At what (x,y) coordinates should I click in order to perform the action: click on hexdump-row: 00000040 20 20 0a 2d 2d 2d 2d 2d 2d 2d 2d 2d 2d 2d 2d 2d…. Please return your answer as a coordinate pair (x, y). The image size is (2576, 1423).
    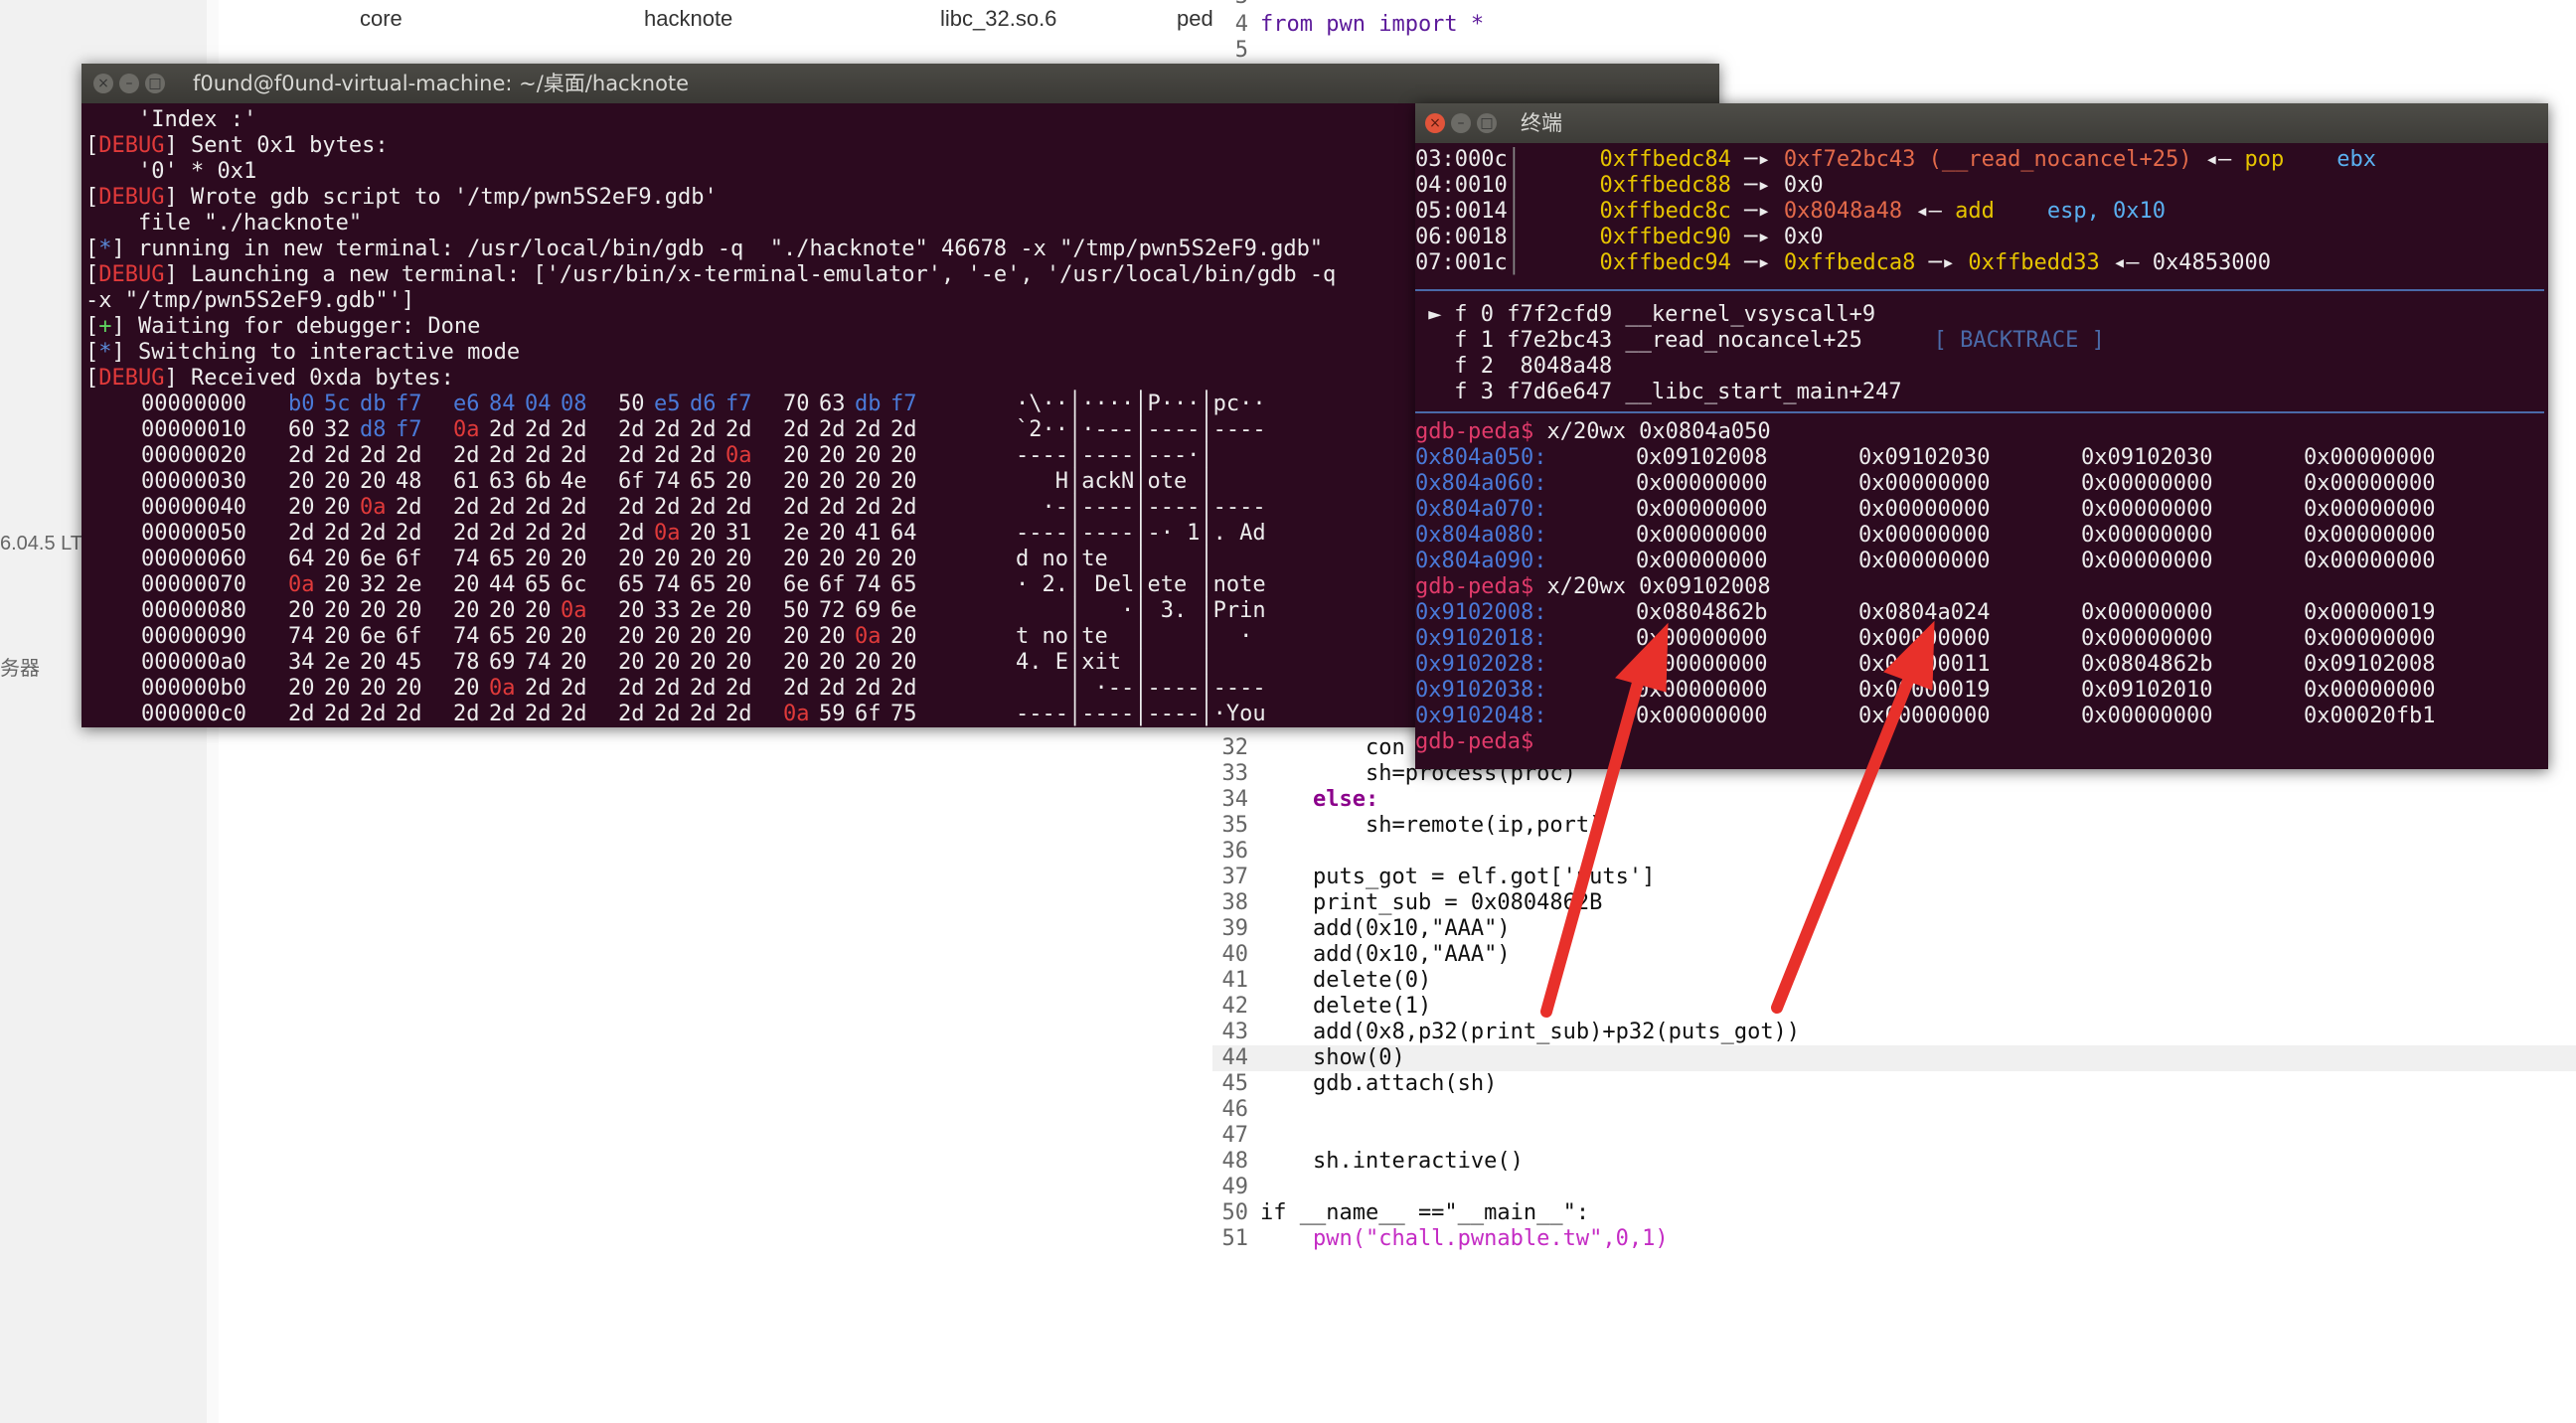
    Looking at the image, I should click on (703, 508).